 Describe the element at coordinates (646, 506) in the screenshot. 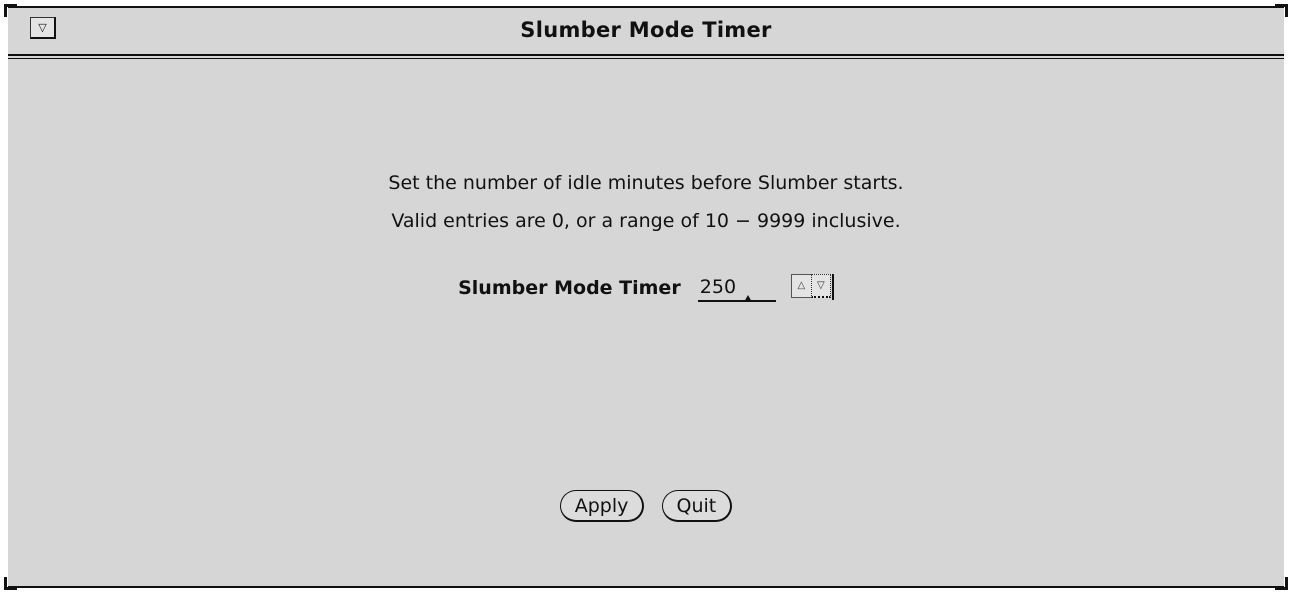

I see `button-row: Apply Quit` at that location.